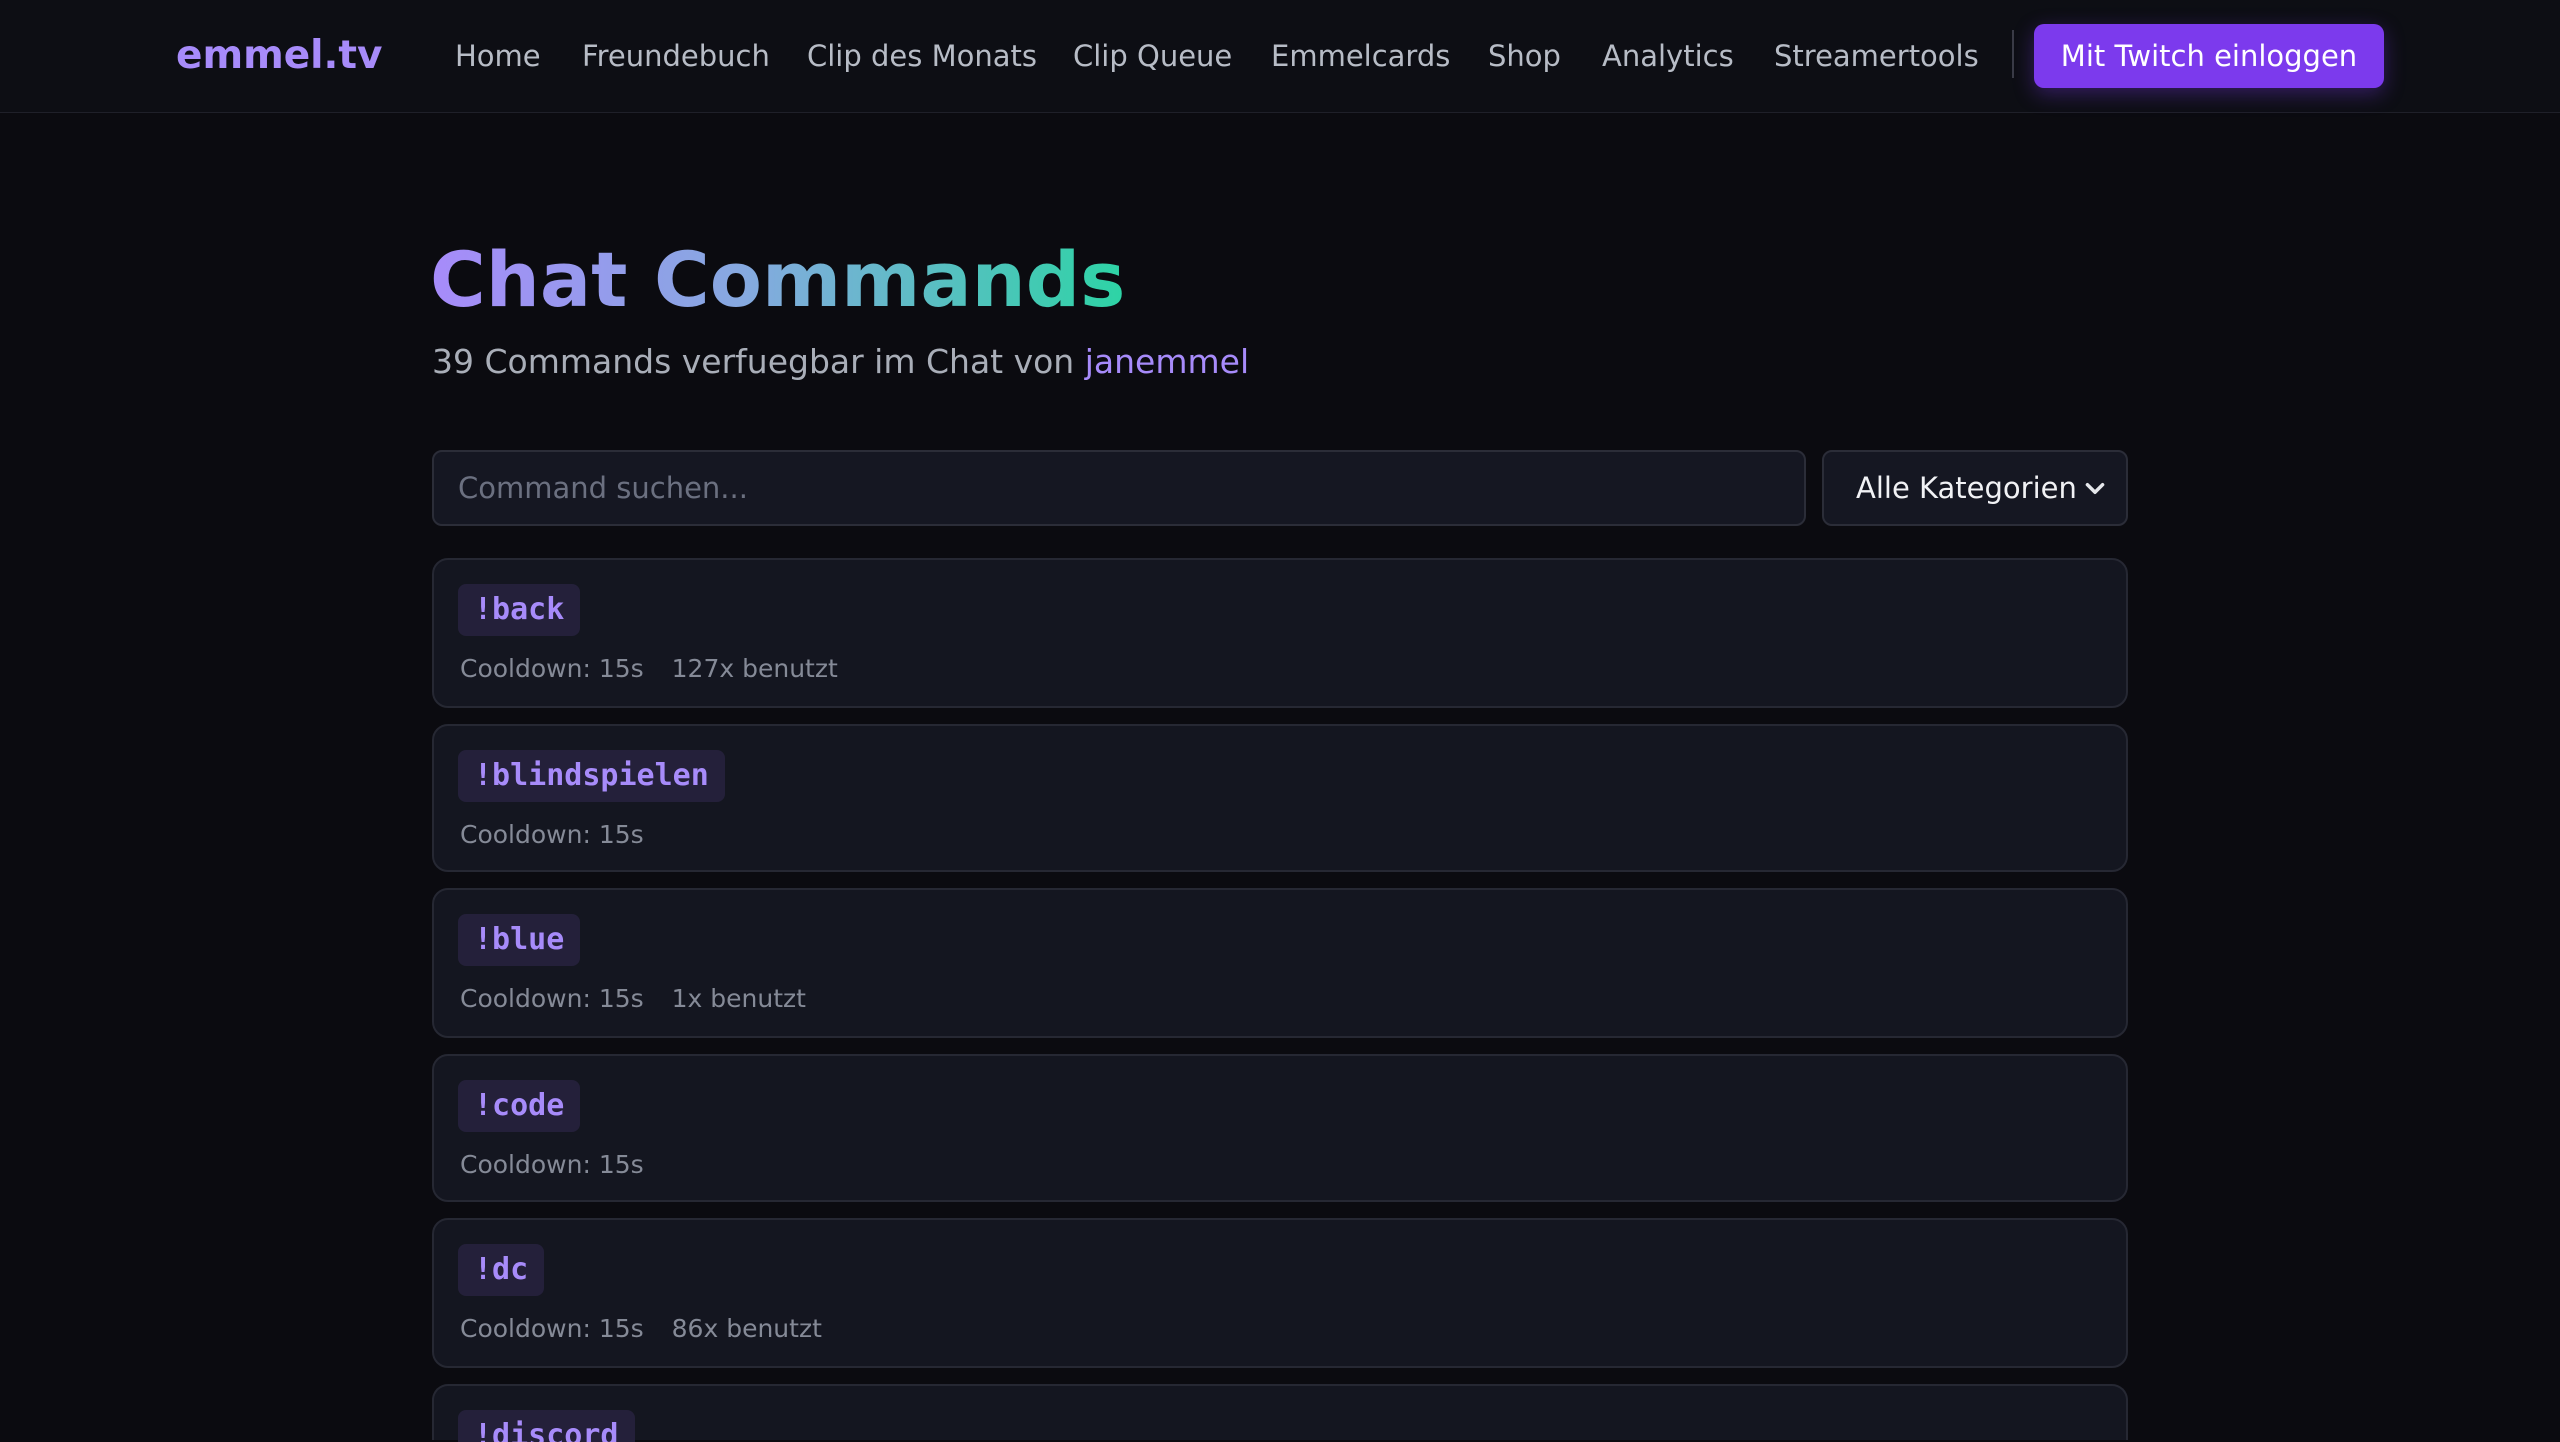 The image size is (2560, 1442). What do you see at coordinates (1152, 56) in the screenshot?
I see `nav-item-clip-queue: Clip Queue` at bounding box center [1152, 56].